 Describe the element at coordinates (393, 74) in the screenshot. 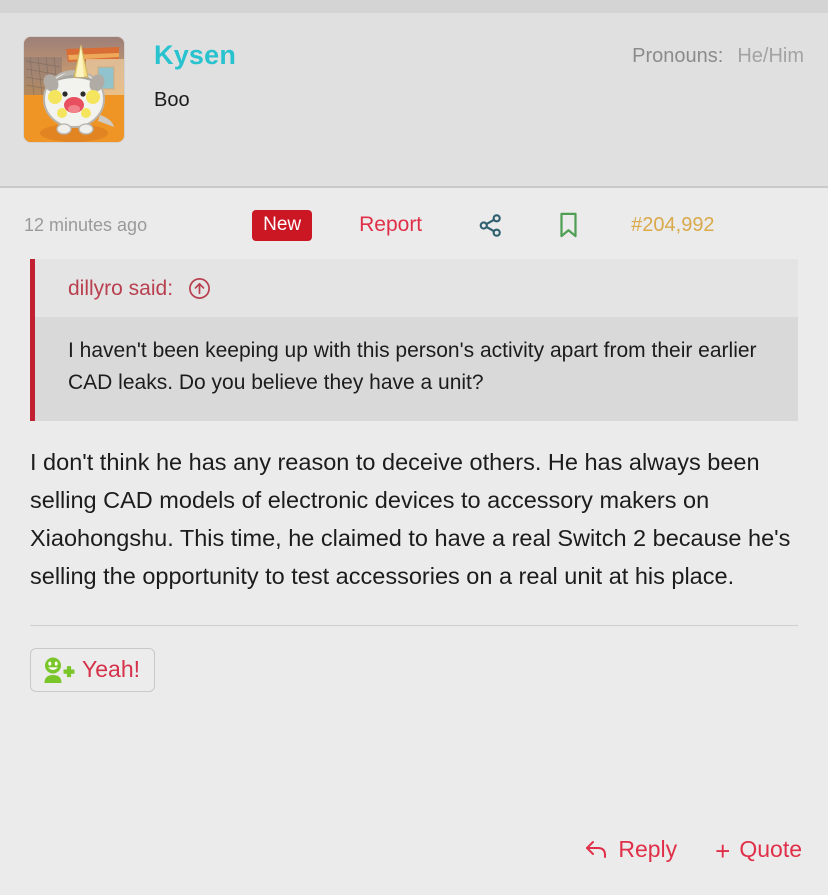

I see `author-block: Kysen Boo` at that location.